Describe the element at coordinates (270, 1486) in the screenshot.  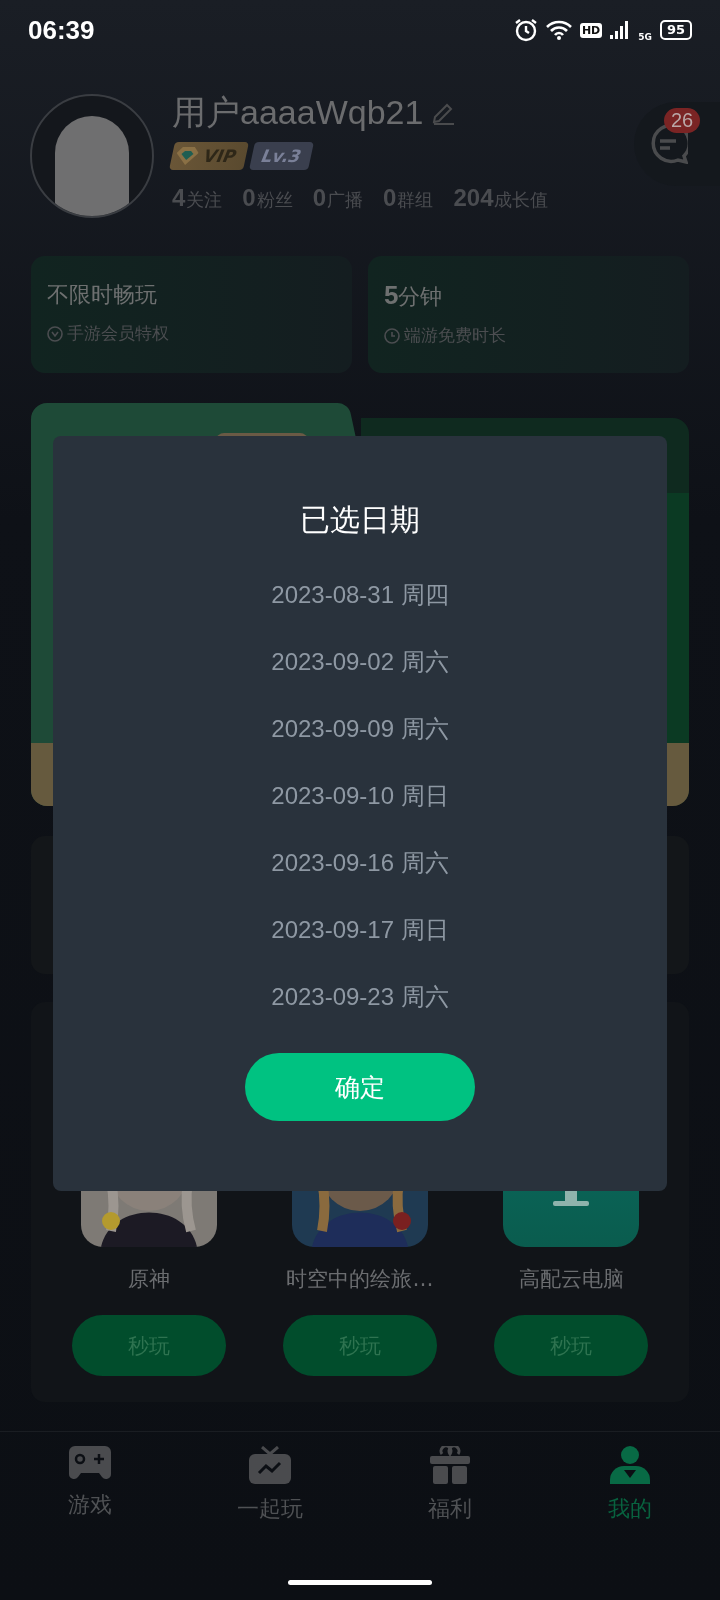
I see `nav-tab: 一起玩` at that location.